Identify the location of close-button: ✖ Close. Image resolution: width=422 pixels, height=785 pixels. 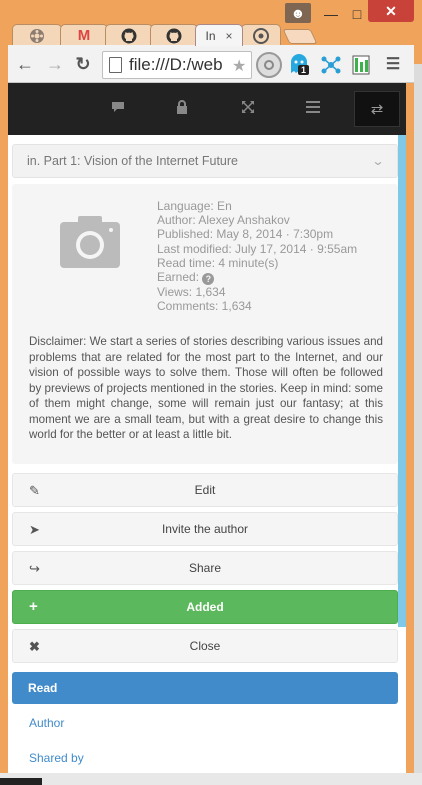
(205, 646).